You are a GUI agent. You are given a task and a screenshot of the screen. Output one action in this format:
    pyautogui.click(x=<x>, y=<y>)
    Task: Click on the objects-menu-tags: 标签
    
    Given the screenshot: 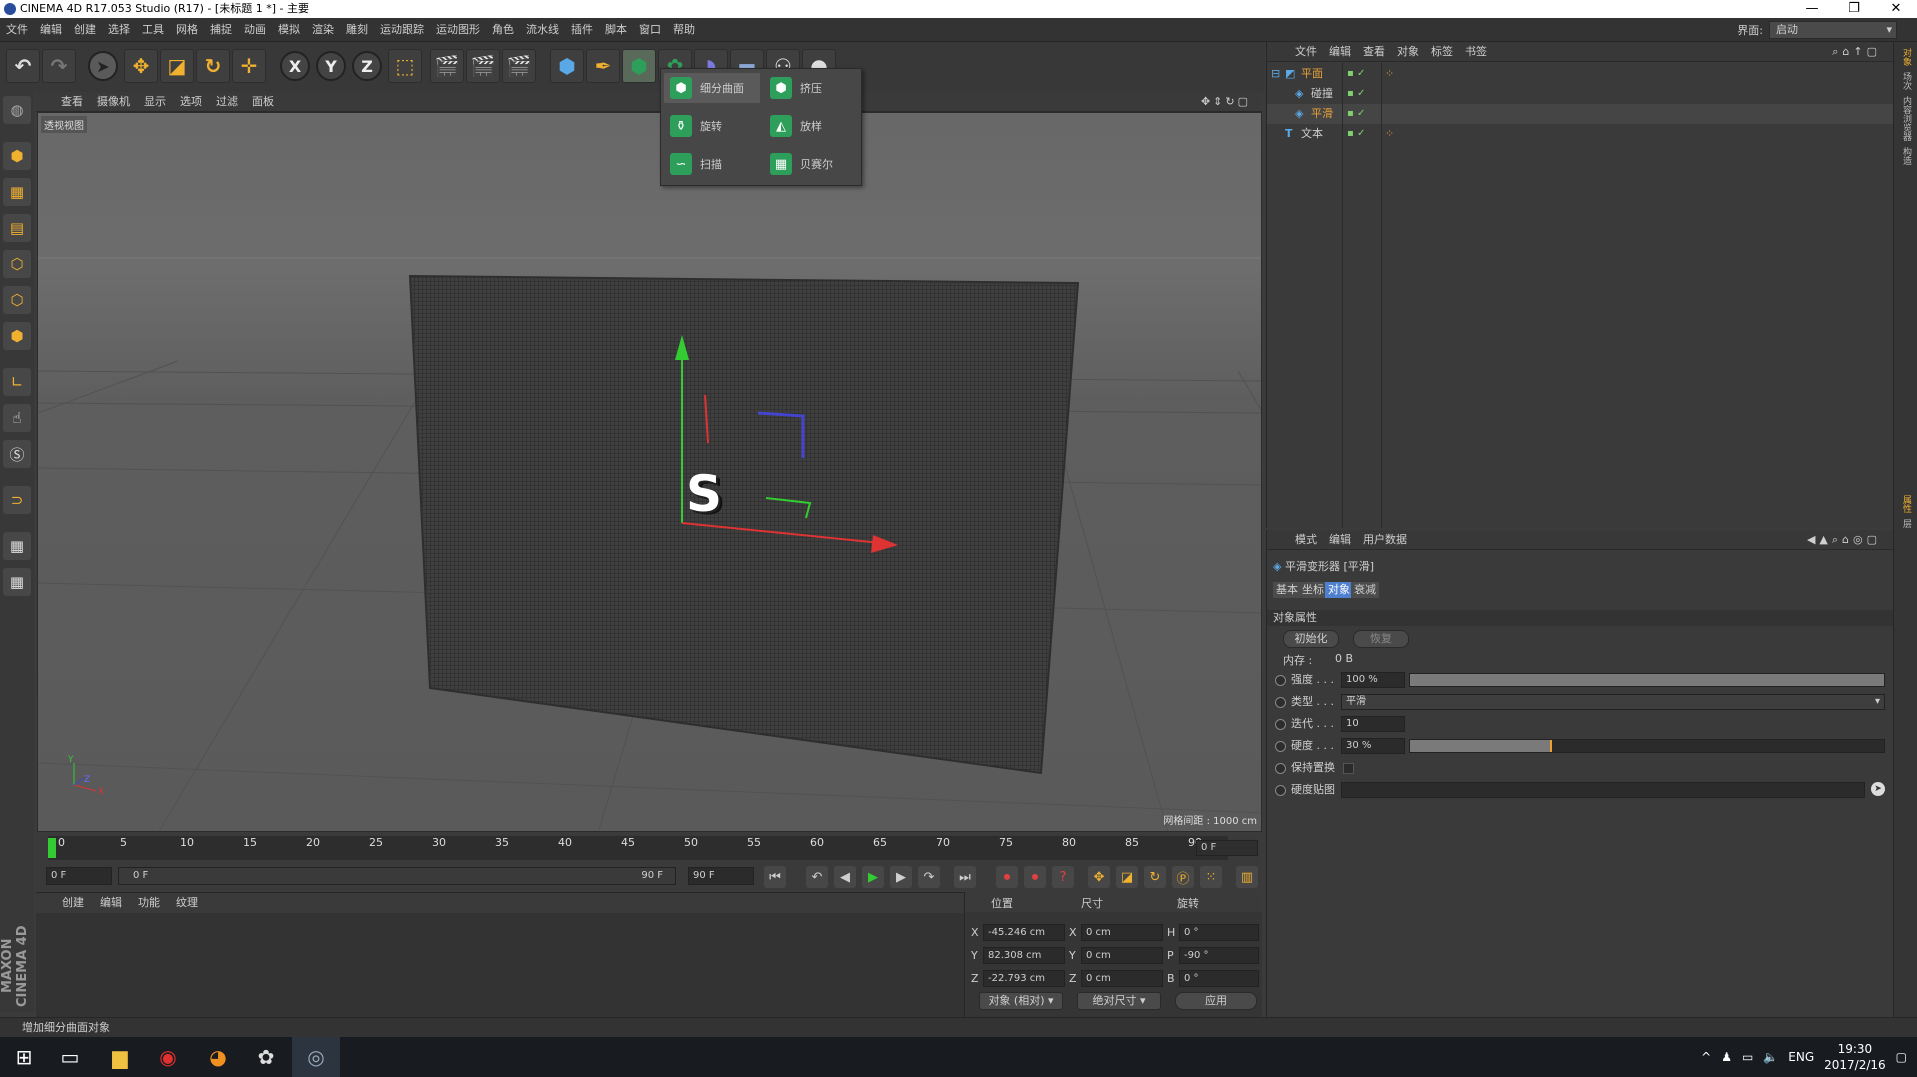 What is the action you would take?
    pyautogui.click(x=1442, y=52)
    